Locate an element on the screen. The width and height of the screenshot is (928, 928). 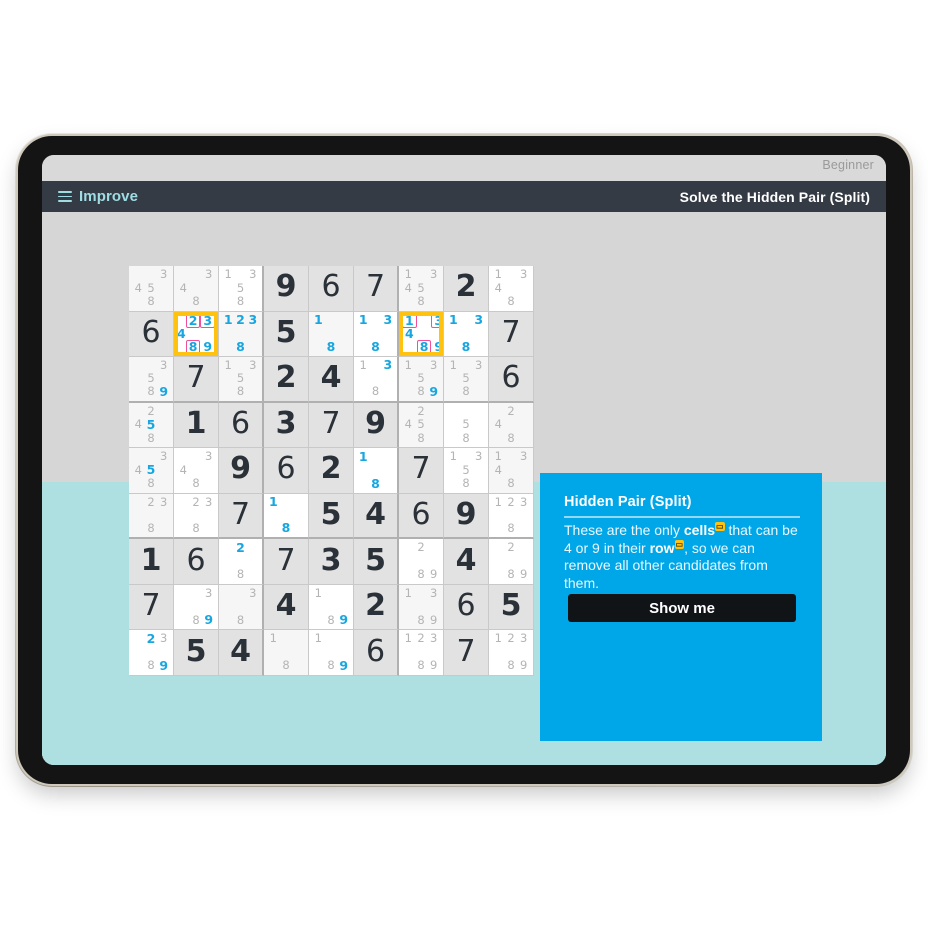
sudoku-cell-r2c1: 6 is located at coordinates (151, 334).